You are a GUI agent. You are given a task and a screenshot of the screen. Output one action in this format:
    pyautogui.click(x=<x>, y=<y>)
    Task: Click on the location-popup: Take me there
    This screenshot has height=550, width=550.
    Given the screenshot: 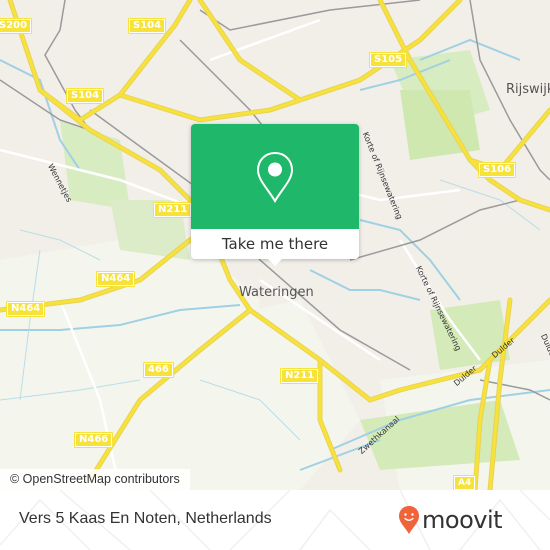 What is the action you would take?
    pyautogui.click(x=275, y=195)
    